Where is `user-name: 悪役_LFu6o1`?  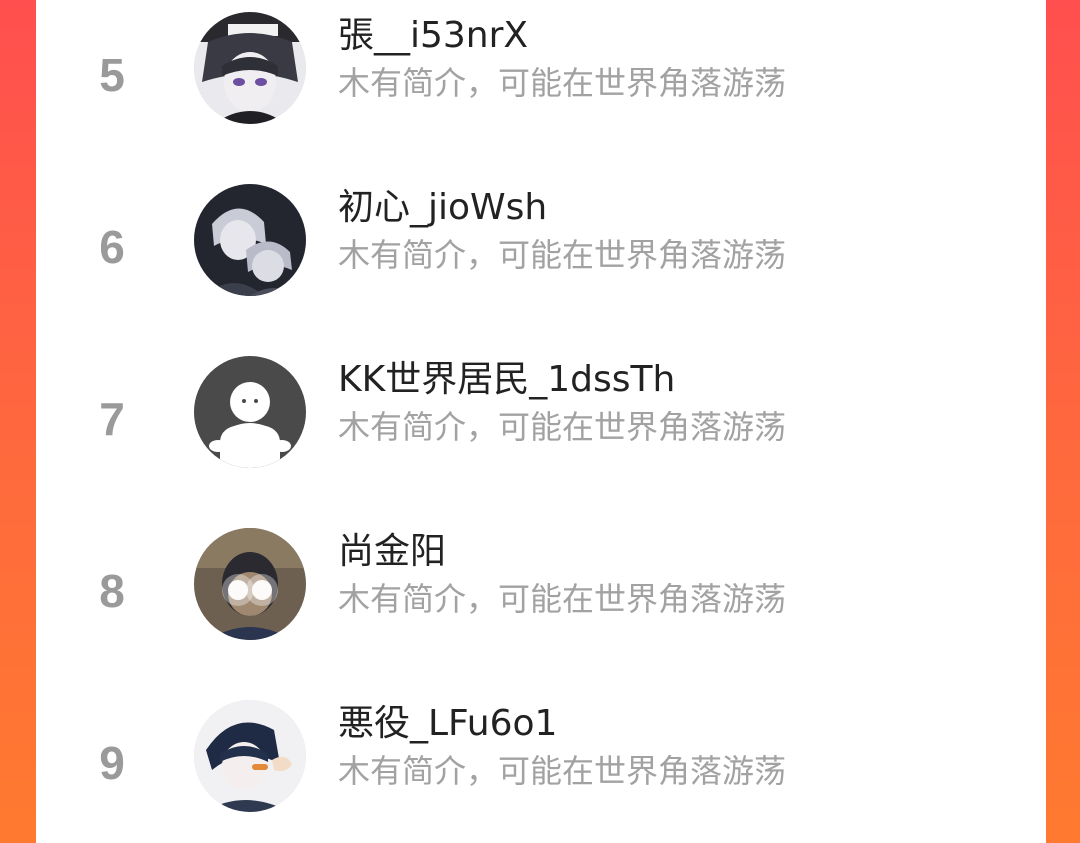
user-name: 悪役_LFu6o1 is located at coordinates (448, 723).